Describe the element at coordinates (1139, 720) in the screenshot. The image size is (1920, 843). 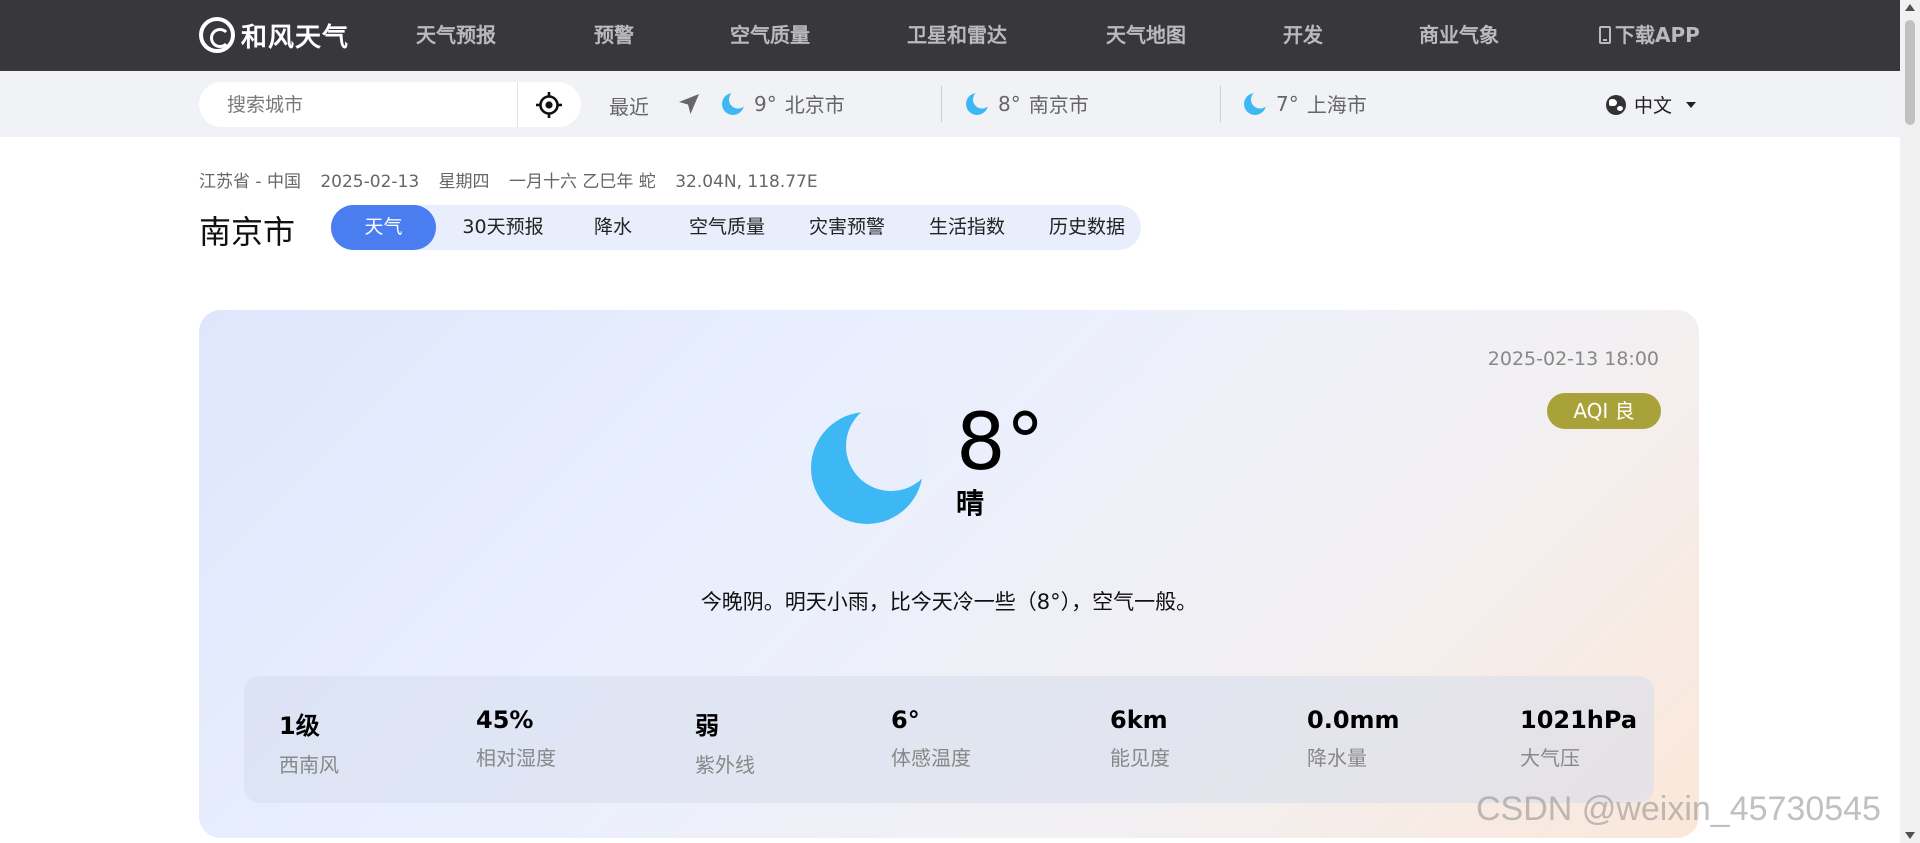
I see `detail-value: 6km` at that location.